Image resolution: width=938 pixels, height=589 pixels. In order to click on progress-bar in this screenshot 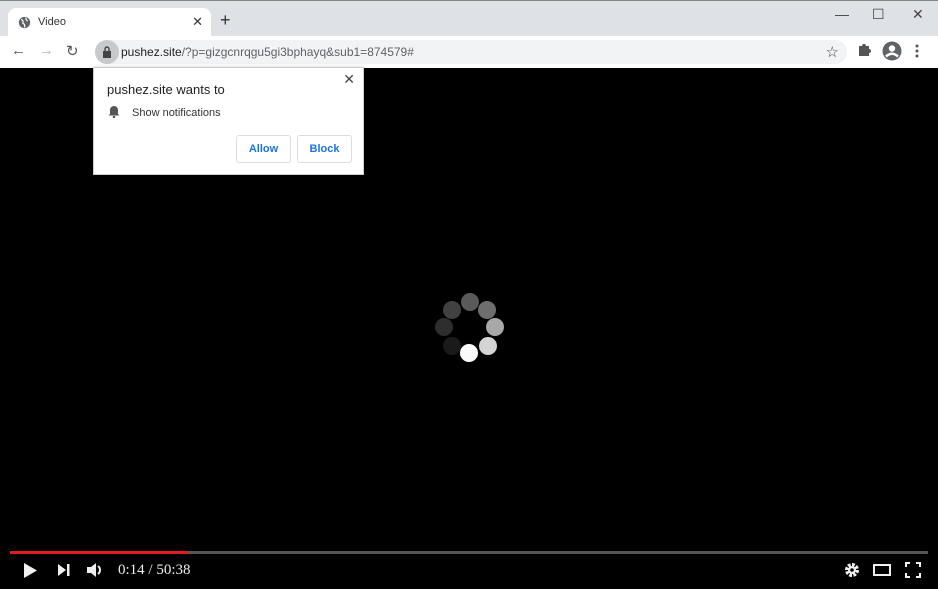, I will do `click(469, 552)`.